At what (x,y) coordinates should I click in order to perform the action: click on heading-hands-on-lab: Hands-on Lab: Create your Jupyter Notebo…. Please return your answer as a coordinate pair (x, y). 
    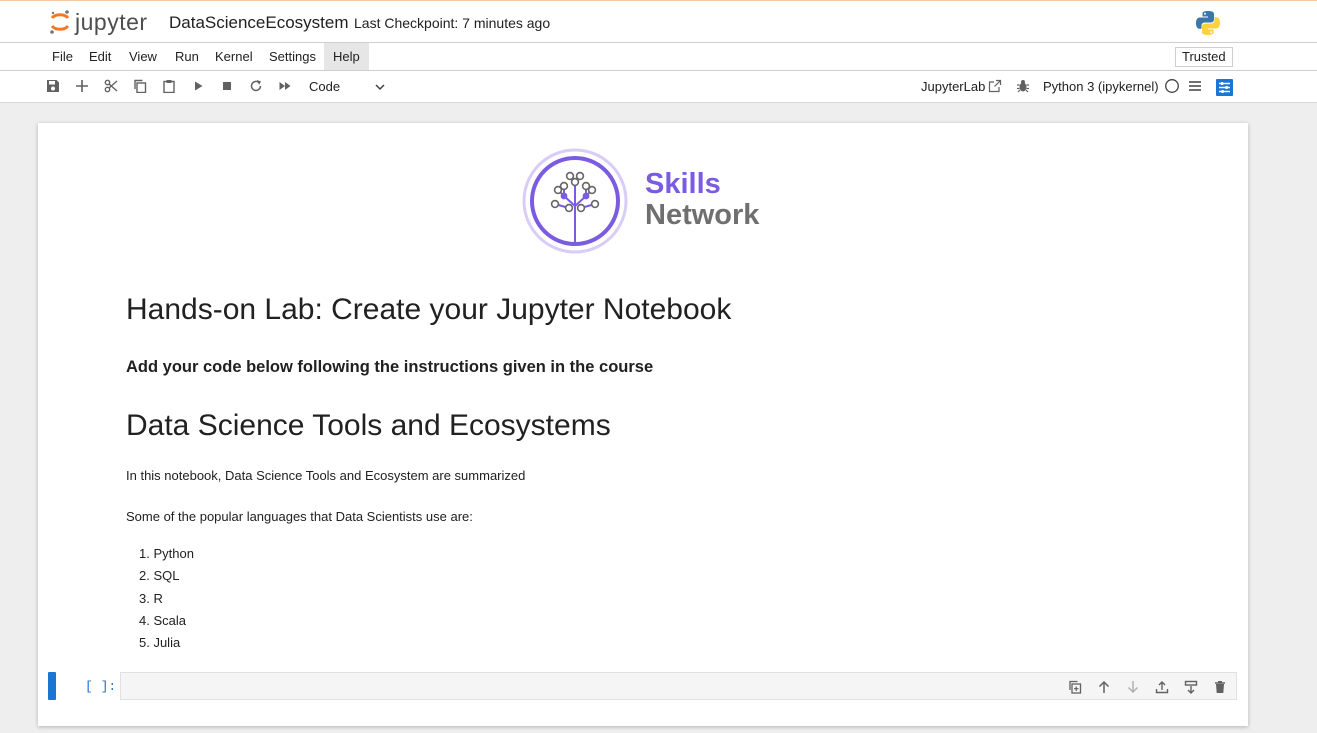
    Looking at the image, I should click on (429, 309).